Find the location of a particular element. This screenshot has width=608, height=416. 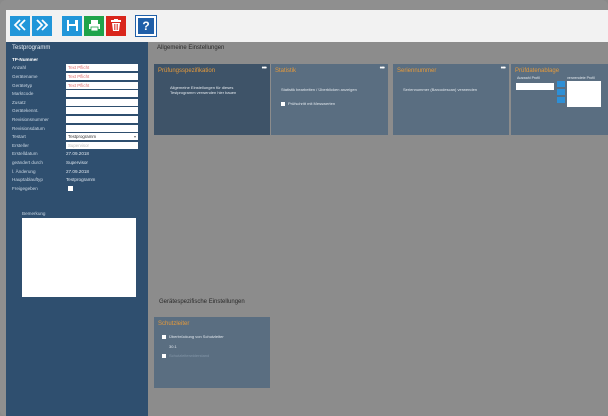

field-ersteller: Ersteller Supervisor is located at coordinates (77, 145).